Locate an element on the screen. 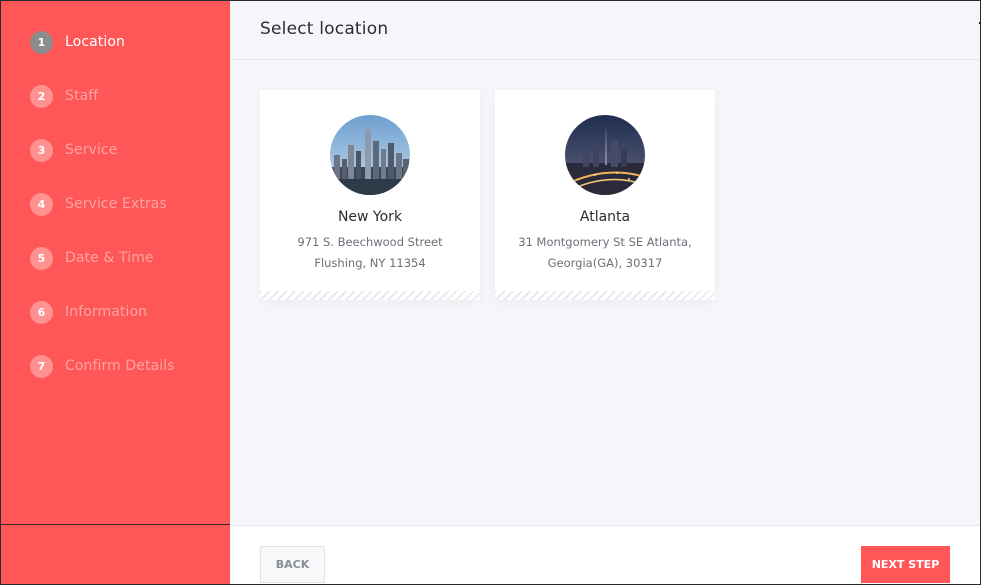  location-name: New York is located at coordinates (370, 217).